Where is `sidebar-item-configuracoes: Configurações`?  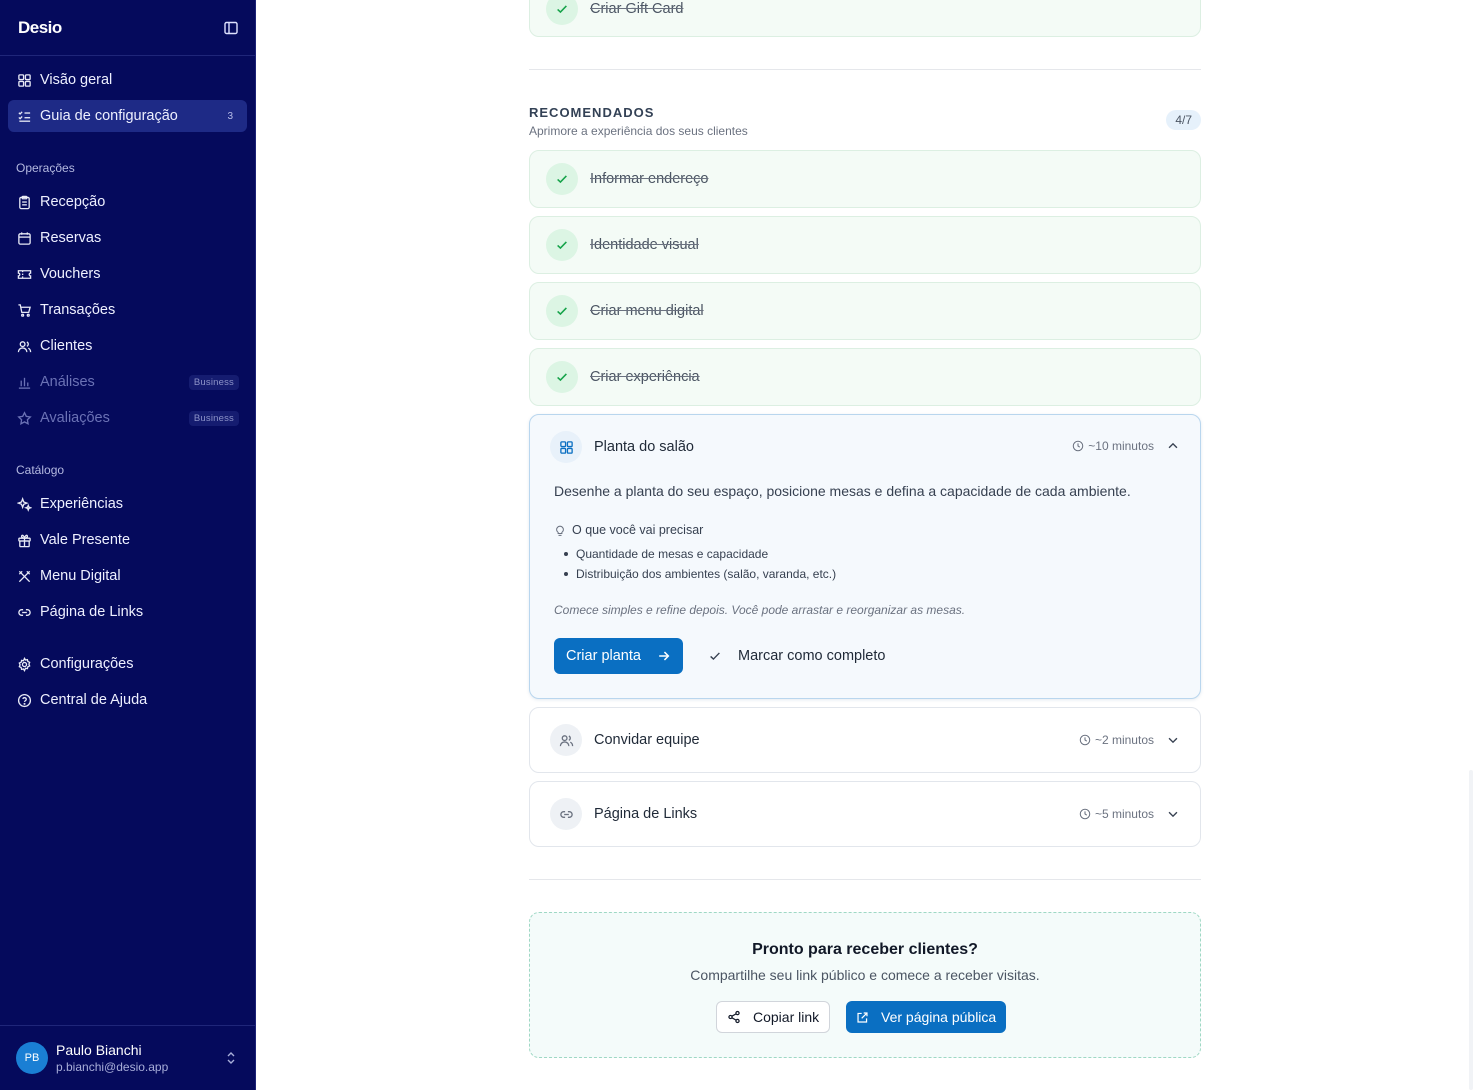
sidebar-item-configuracoes: Configurações is located at coordinates (127, 664).